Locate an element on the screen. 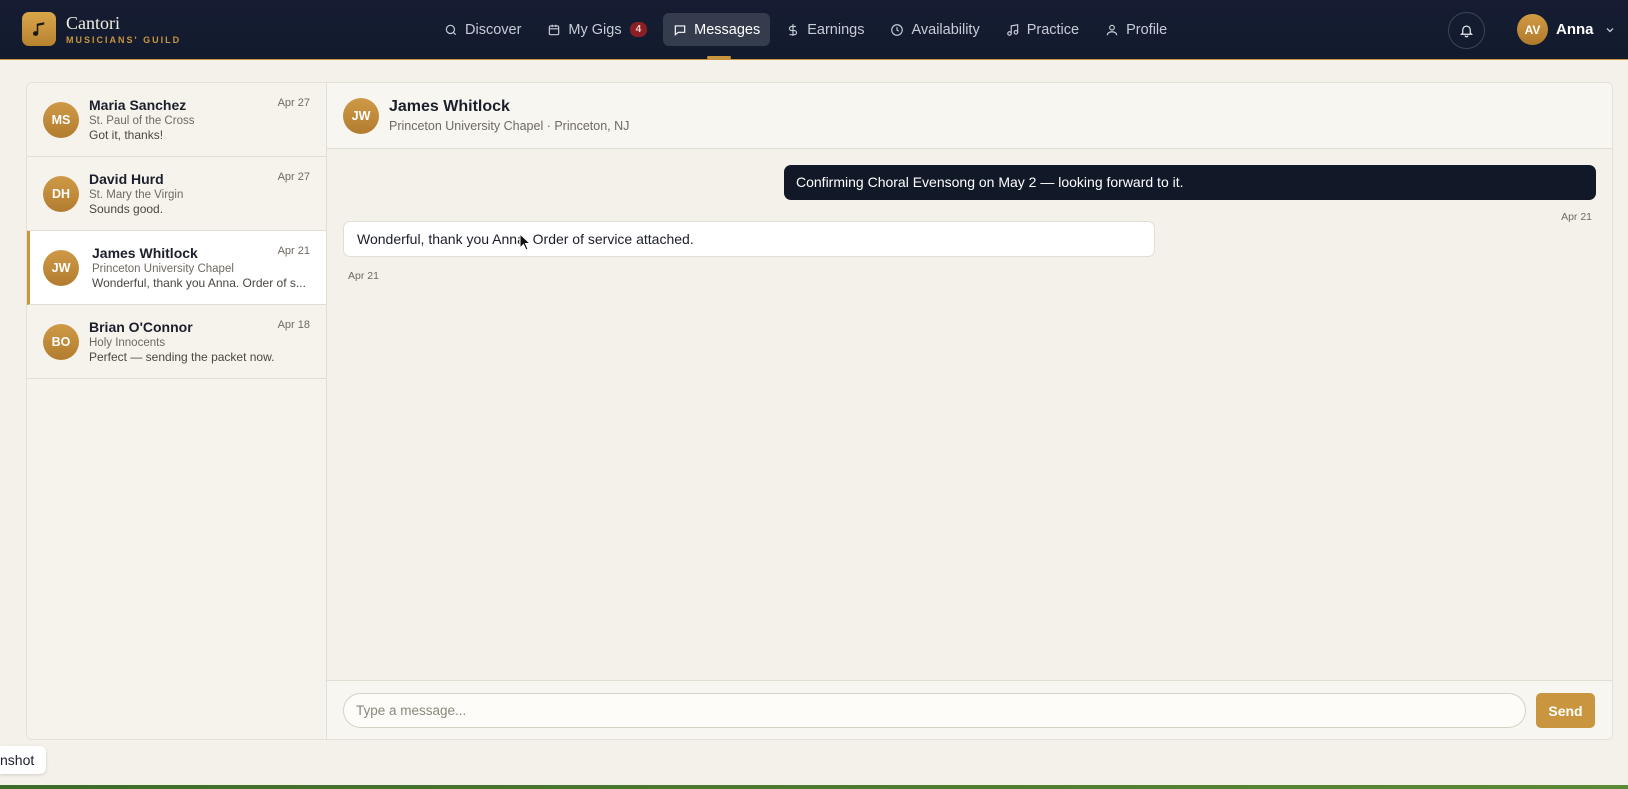 This screenshot has height=789, width=1628. message-composer: Send is located at coordinates (969, 709).